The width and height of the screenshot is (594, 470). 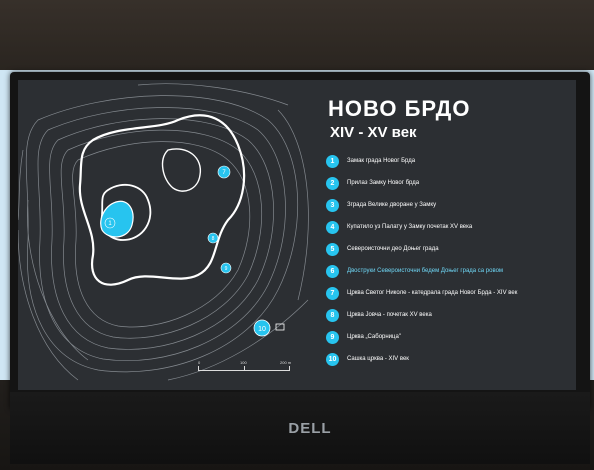 What do you see at coordinates (451, 161) in the screenshot?
I see `legend-item: 1 Замак града Новог Брда` at bounding box center [451, 161].